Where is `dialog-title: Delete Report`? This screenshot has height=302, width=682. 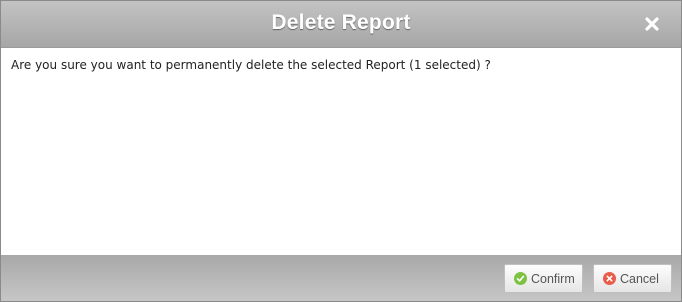
dialog-title: Delete Report is located at coordinates (341, 22).